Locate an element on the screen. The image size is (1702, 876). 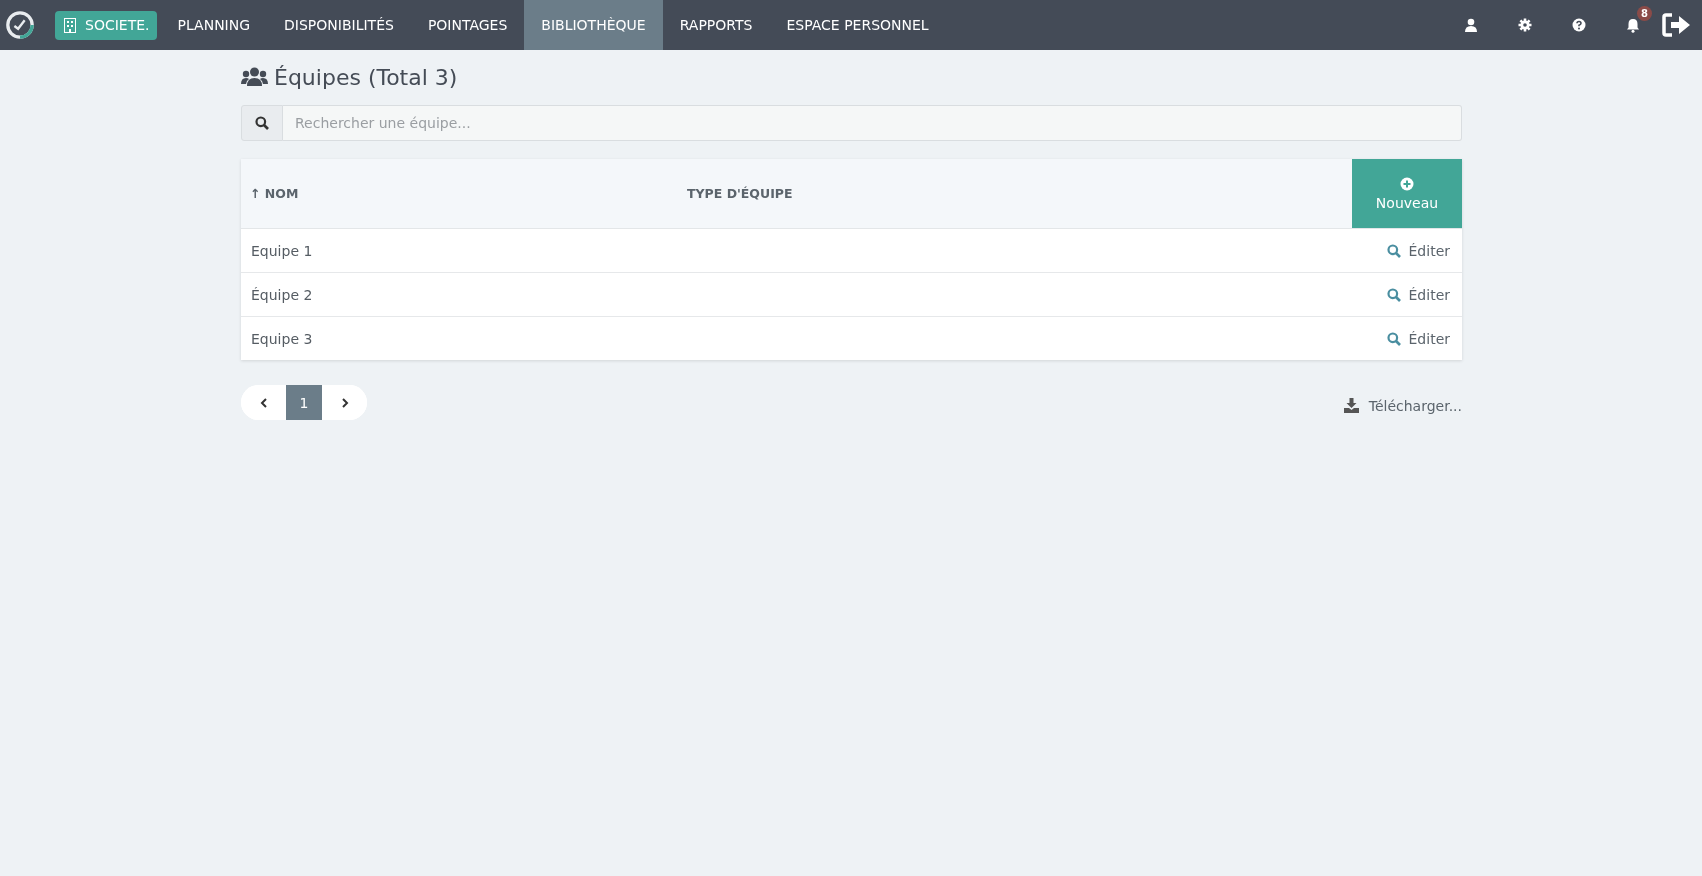
clock-logo-icon is located at coordinates (20, 25).